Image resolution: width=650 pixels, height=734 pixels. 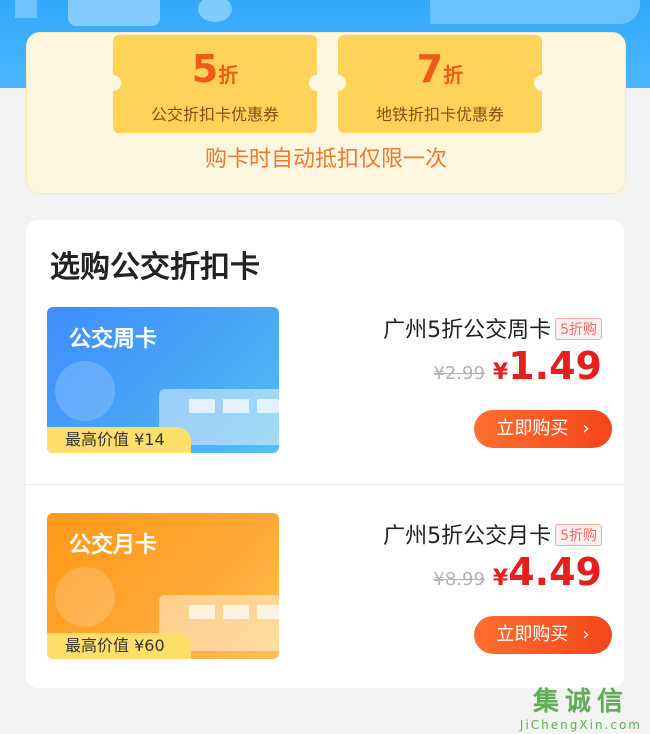 I want to click on original-price: ¥2.99, so click(x=459, y=373).